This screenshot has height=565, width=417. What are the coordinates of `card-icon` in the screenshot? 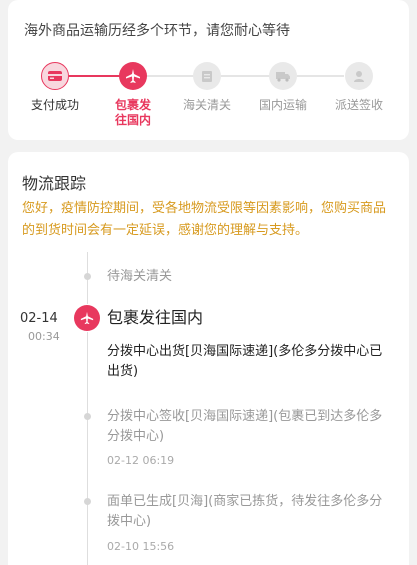 It's located at (55, 76).